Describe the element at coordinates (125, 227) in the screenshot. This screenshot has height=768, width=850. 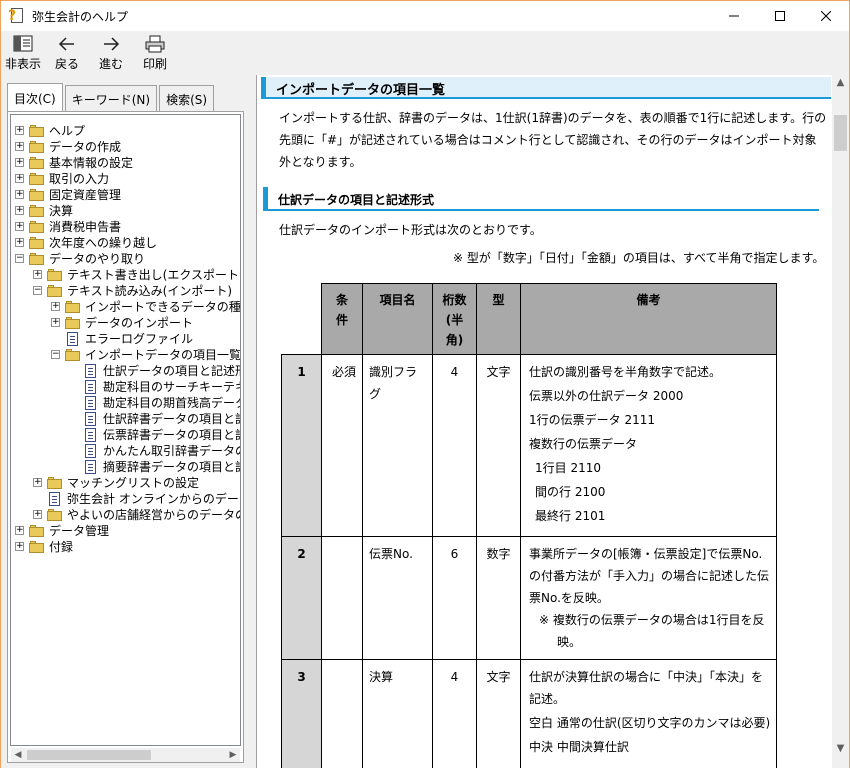
I see `tree-item: + 消費税申告書` at that location.